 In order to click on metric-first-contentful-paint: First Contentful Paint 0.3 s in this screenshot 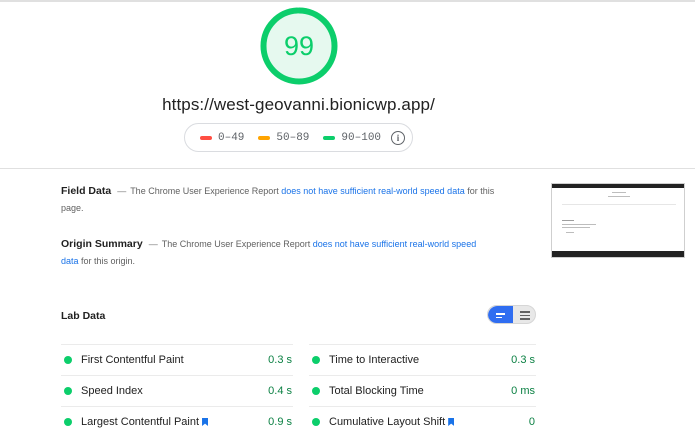, I will do `click(177, 359)`.